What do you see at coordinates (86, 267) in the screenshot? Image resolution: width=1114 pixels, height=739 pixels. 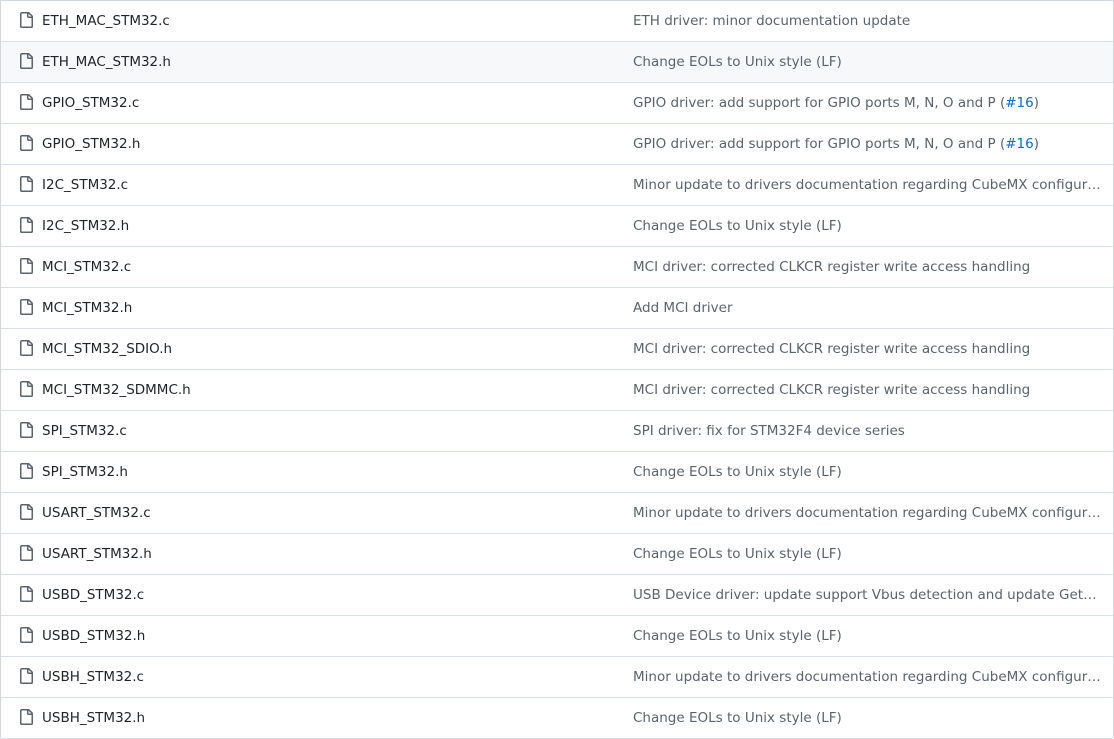 I see `file-name-link: MCI_STM32.c` at bounding box center [86, 267].